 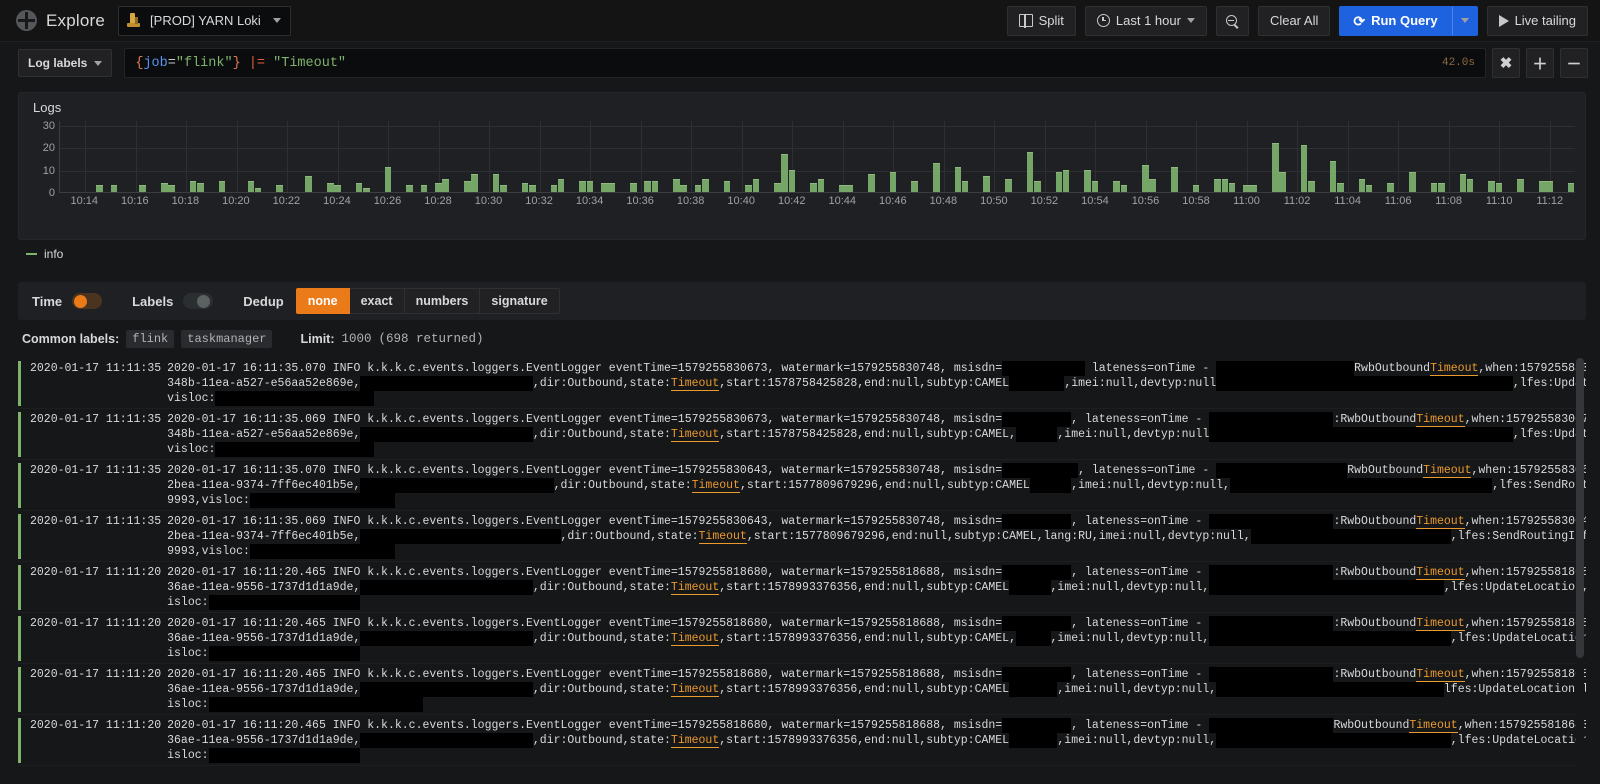 What do you see at coordinates (1294, 20) in the screenshot?
I see `clear-all-button: Clear All` at bounding box center [1294, 20].